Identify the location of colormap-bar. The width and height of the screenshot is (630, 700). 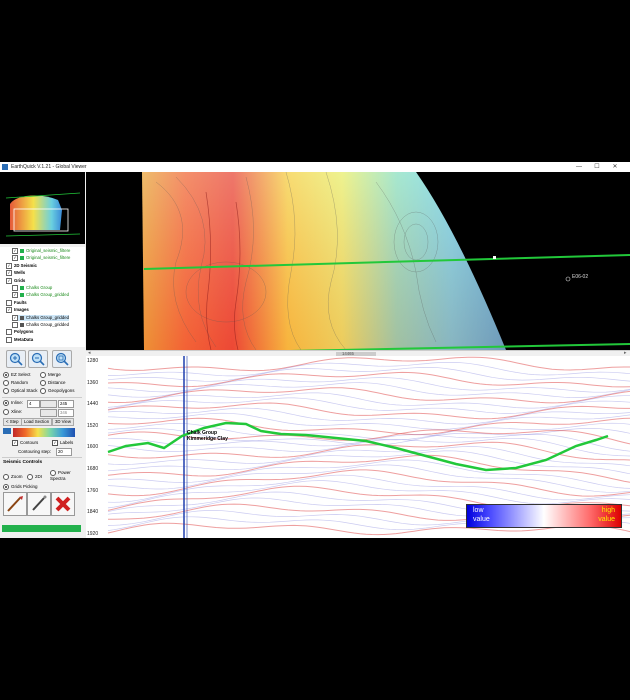
(44, 432).